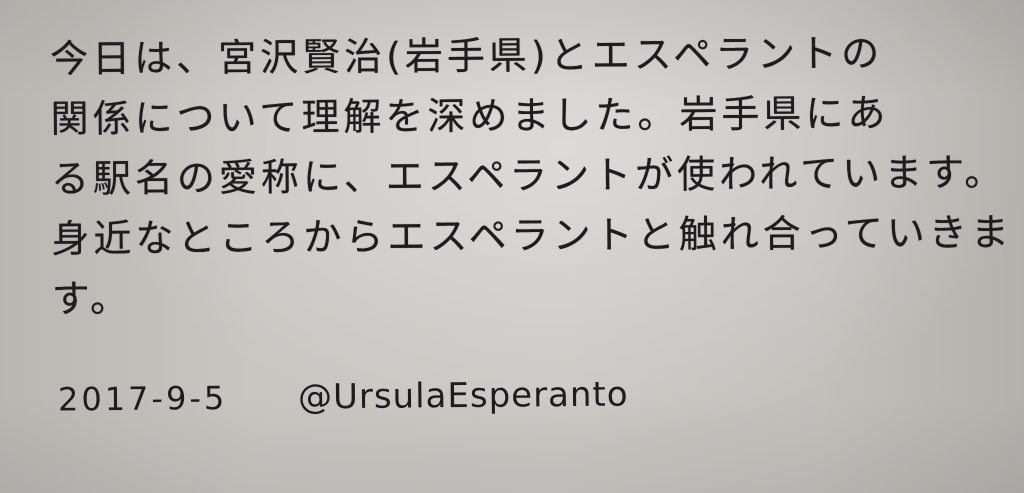  Describe the element at coordinates (92, 298) in the screenshot. I see `note-line: す。` at that location.